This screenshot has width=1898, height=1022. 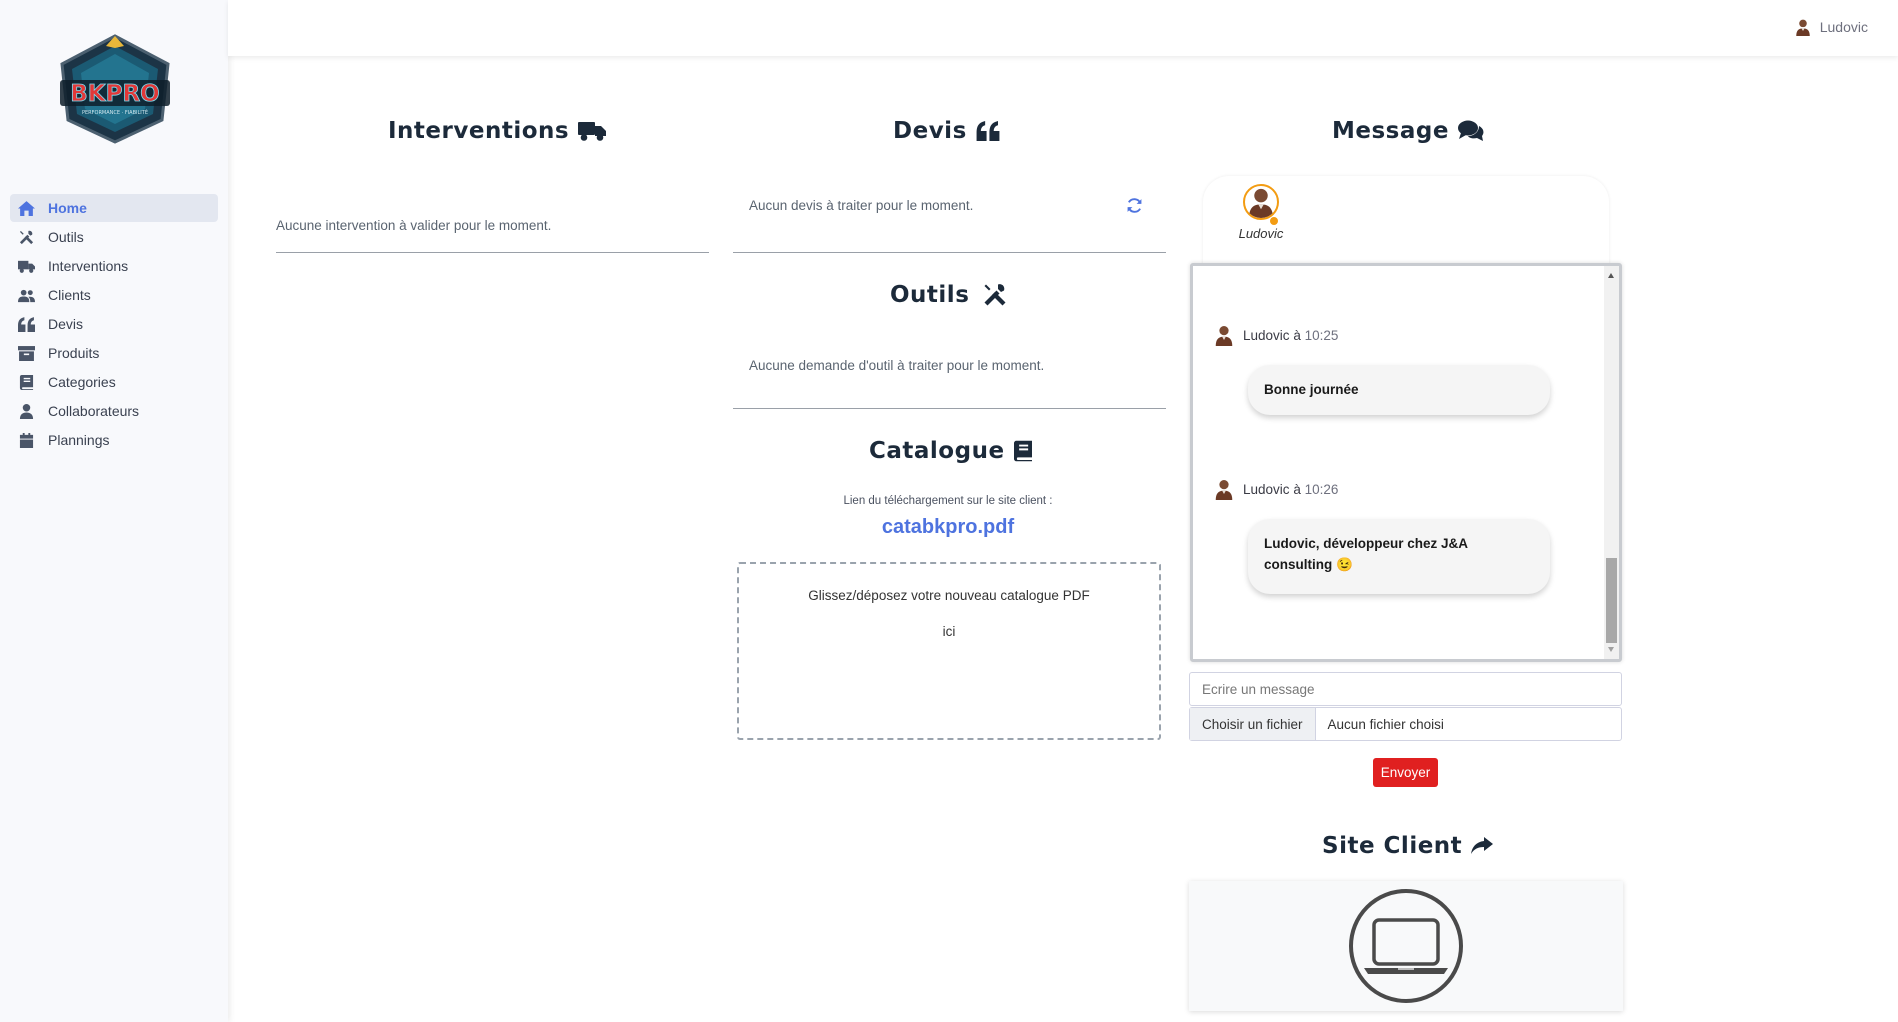 I want to click on devis-empty: Aucun devis à traiter pour le moment., so click(x=861, y=205).